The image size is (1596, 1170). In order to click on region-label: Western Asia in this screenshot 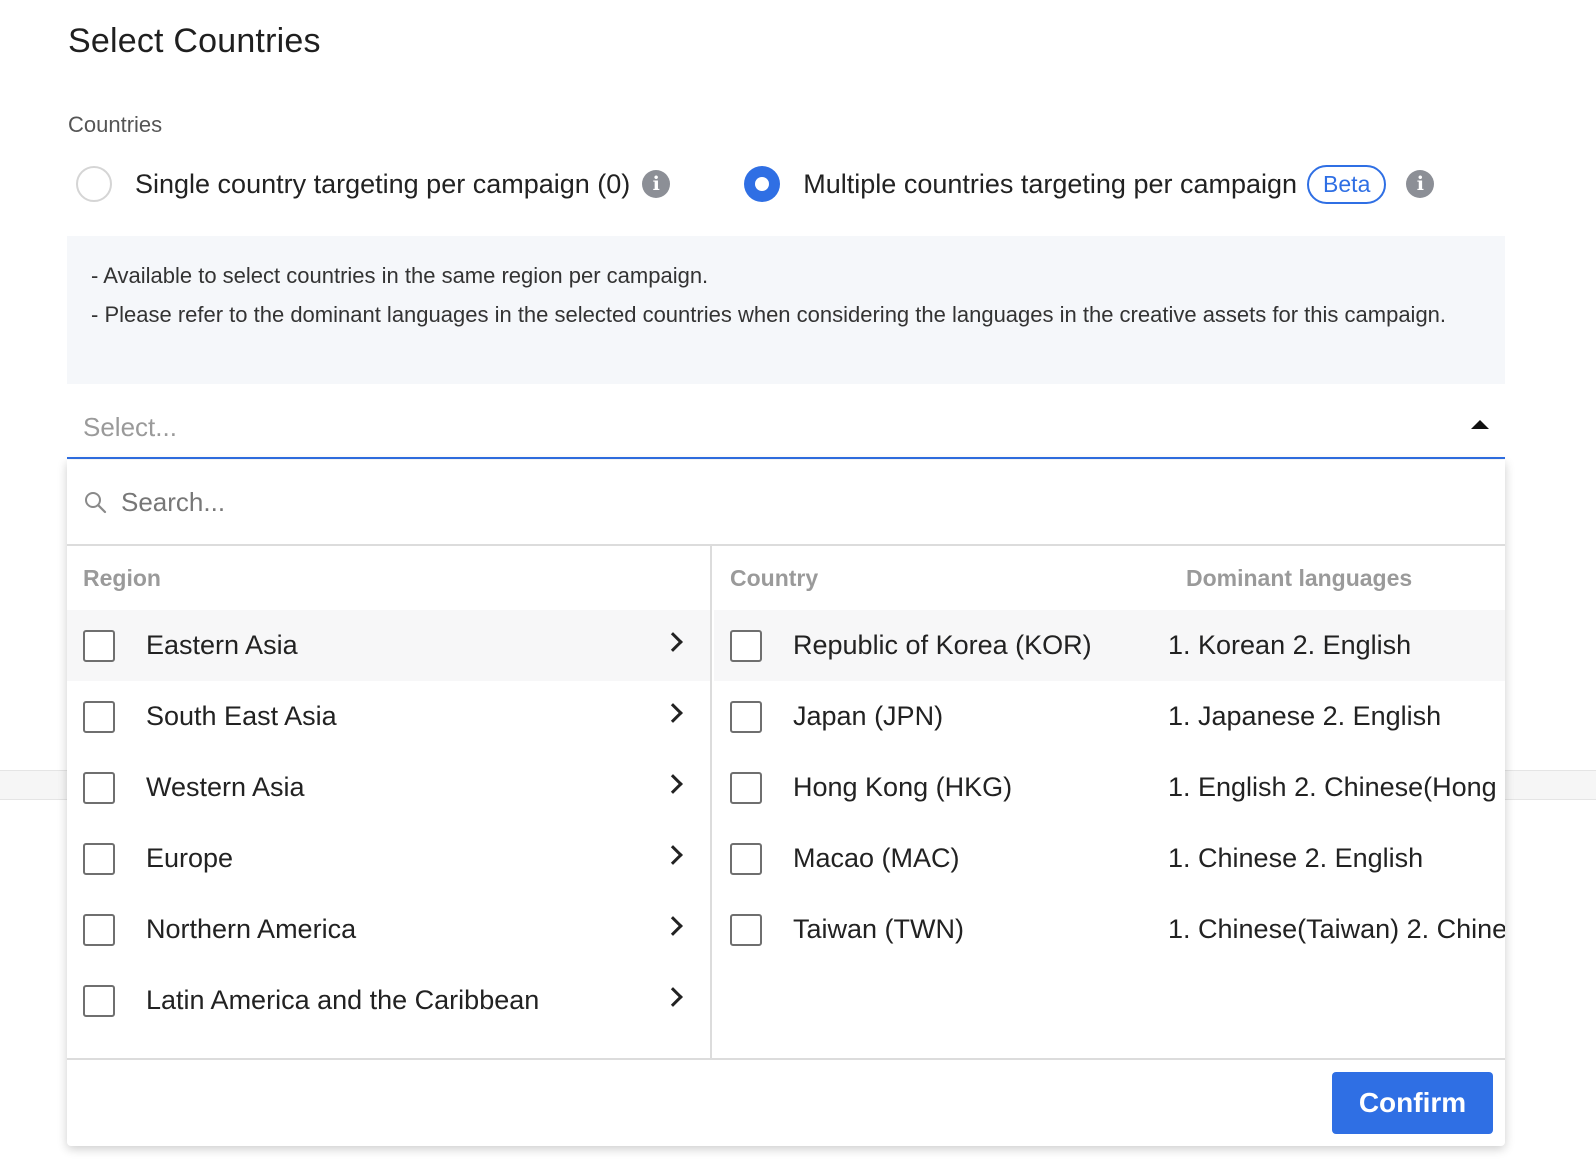, I will do `click(225, 787)`.